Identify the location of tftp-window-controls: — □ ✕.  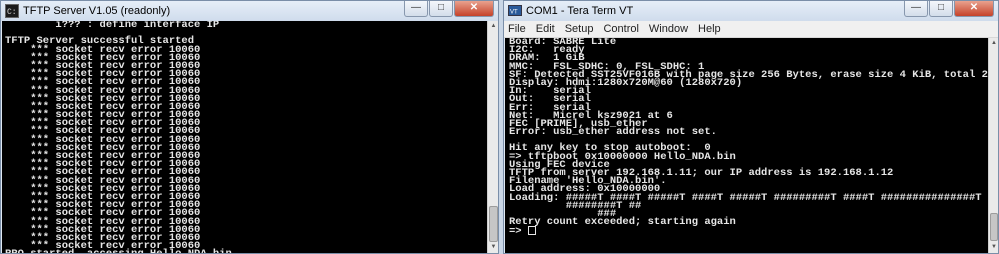
(448, 9).